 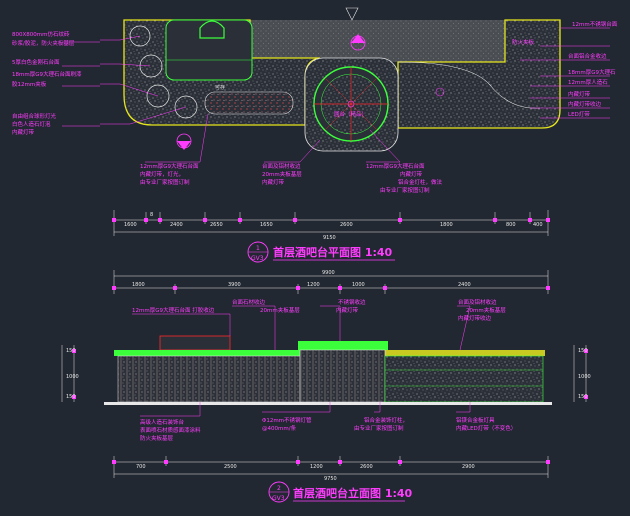 What do you see at coordinates (366, 467) in the screenshot?
I see `elev-bottom-dim-3: 2600` at bounding box center [366, 467].